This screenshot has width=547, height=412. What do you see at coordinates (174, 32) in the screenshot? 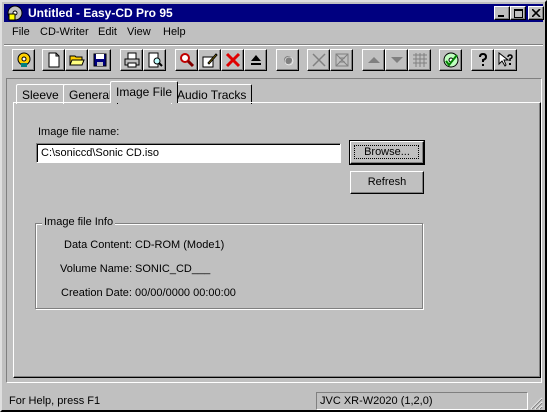
I see `menu-help: Help` at bounding box center [174, 32].